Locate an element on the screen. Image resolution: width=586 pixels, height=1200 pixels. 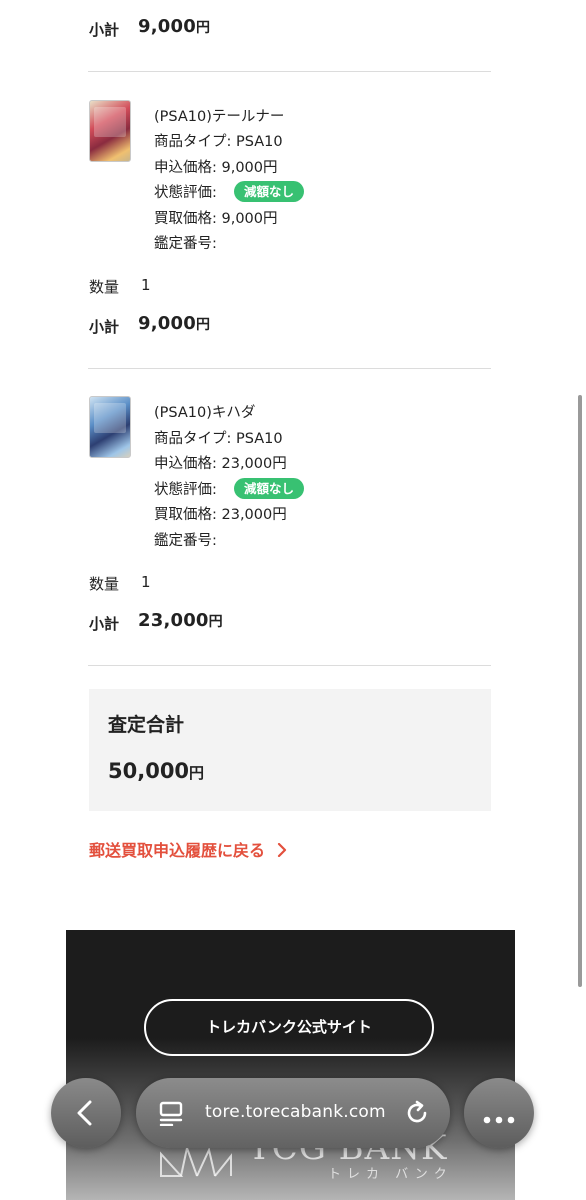
subtotal-amount: 23,000 is located at coordinates (173, 620).